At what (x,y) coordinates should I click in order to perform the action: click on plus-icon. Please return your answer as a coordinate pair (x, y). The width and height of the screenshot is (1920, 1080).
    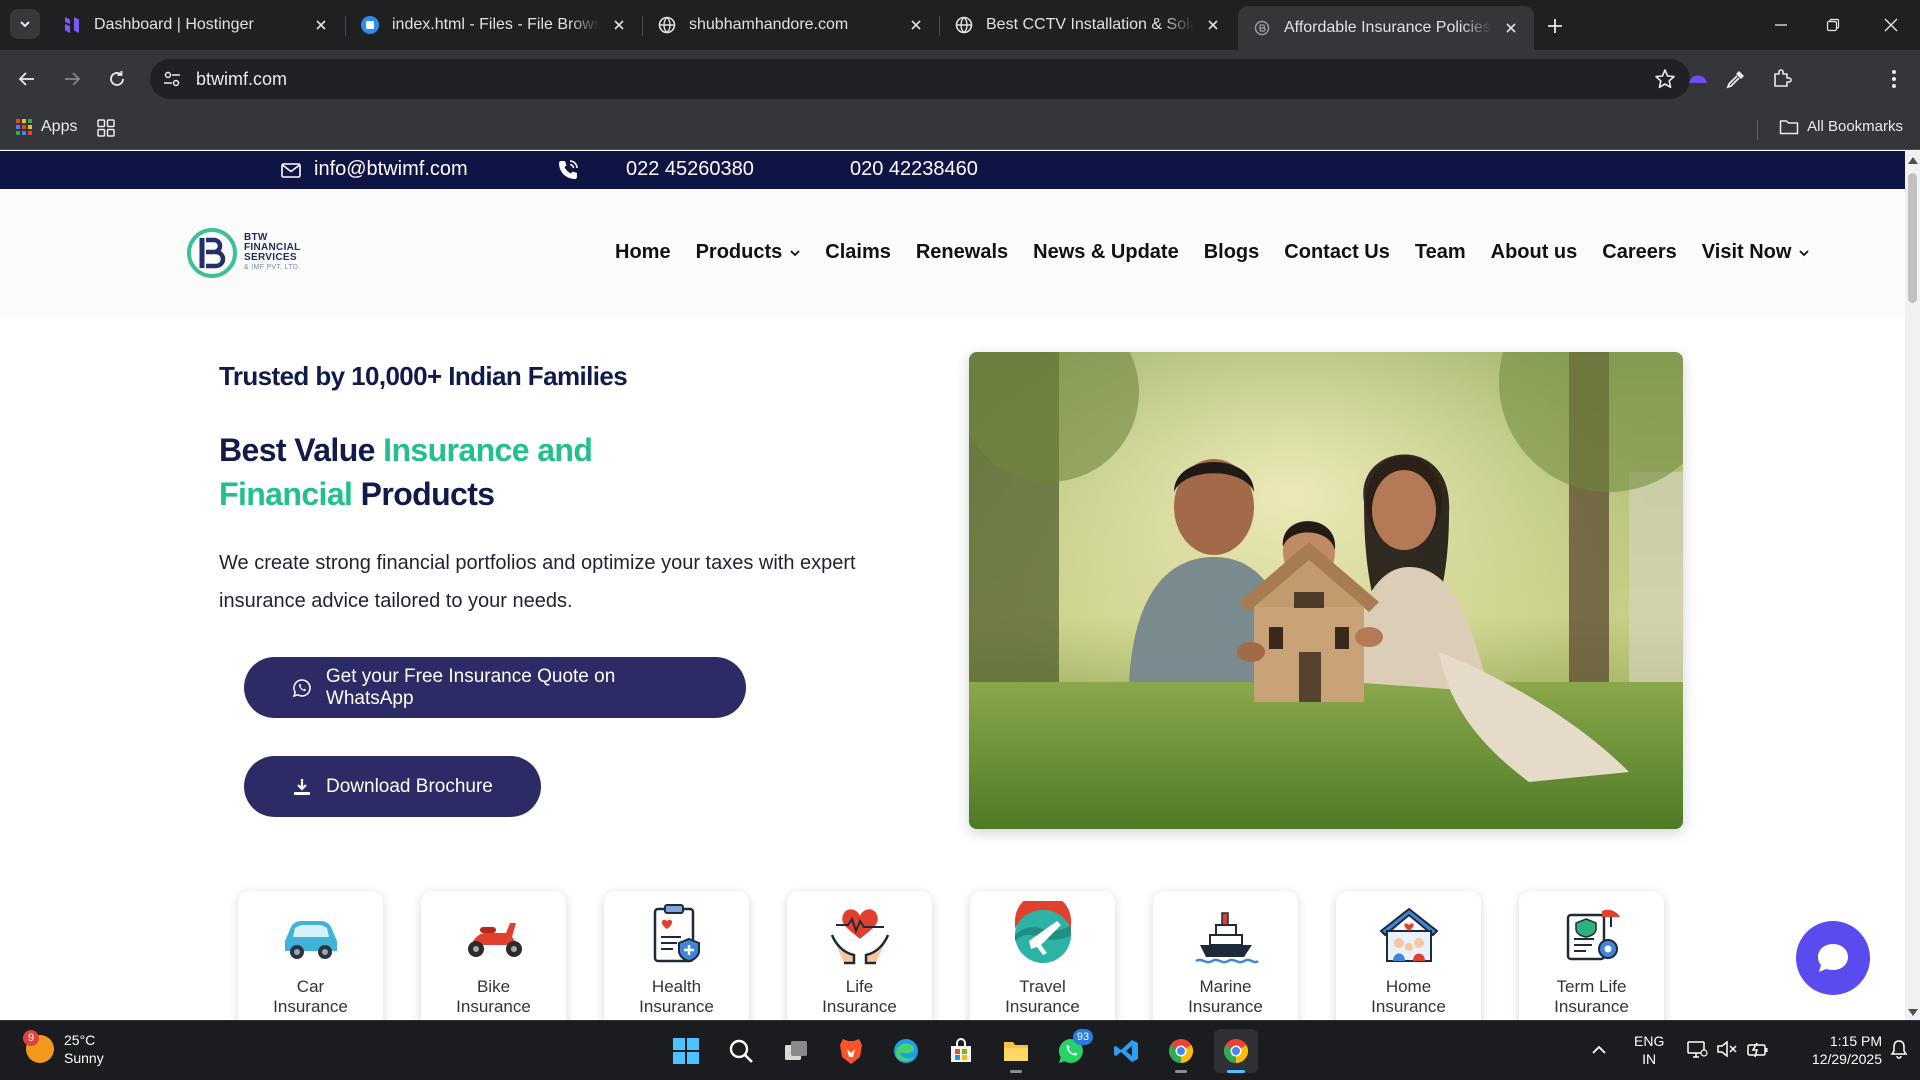
    Looking at the image, I should click on (1555, 26).